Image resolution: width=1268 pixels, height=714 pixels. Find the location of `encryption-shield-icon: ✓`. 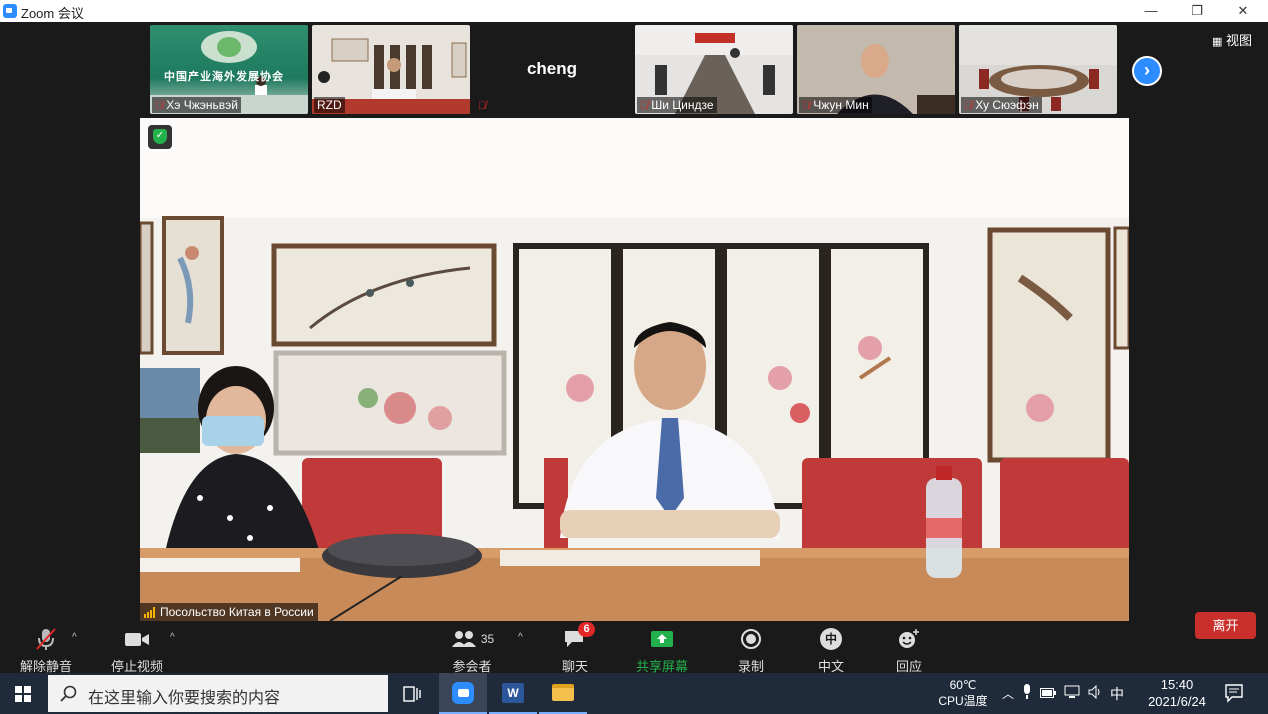

encryption-shield-icon: ✓ is located at coordinates (160, 137).